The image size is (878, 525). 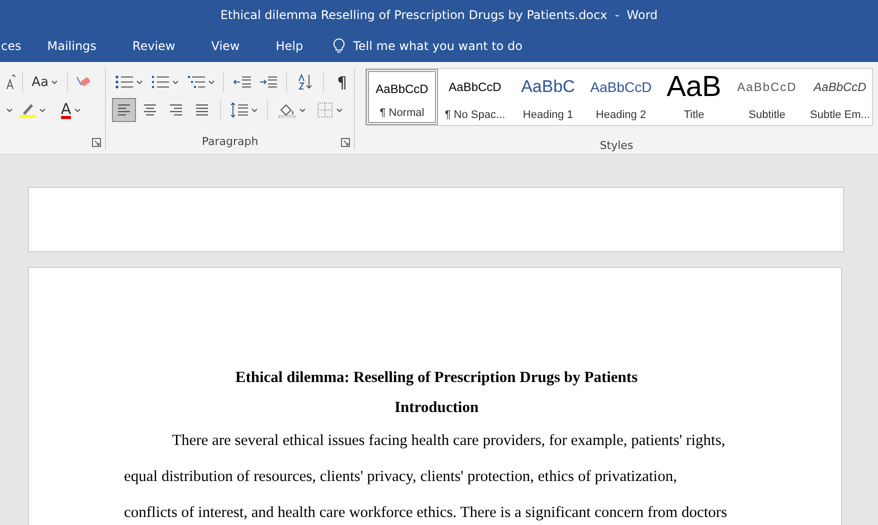 What do you see at coordinates (195, 82) in the screenshot?
I see `multilevel-list-icon` at bounding box center [195, 82].